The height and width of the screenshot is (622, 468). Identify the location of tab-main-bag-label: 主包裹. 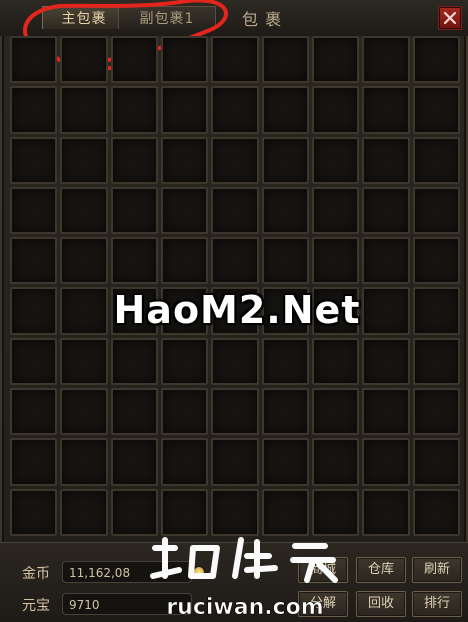
(84, 19).